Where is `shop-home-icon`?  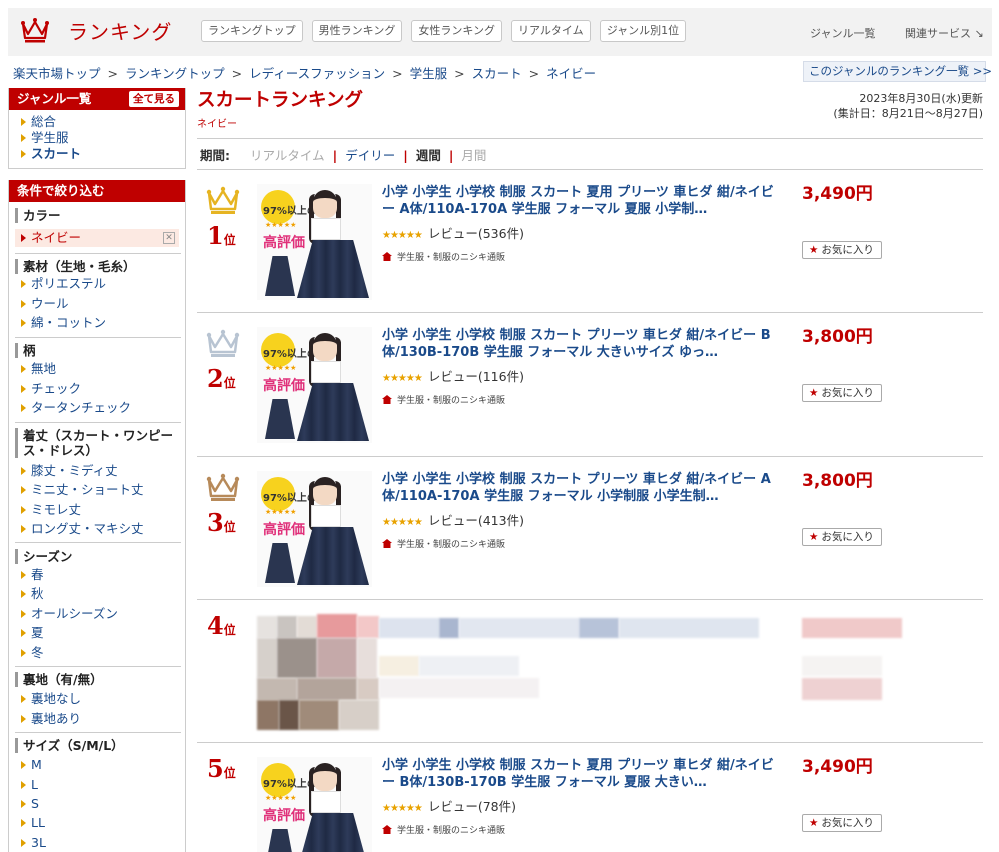 shop-home-icon is located at coordinates (387, 829).